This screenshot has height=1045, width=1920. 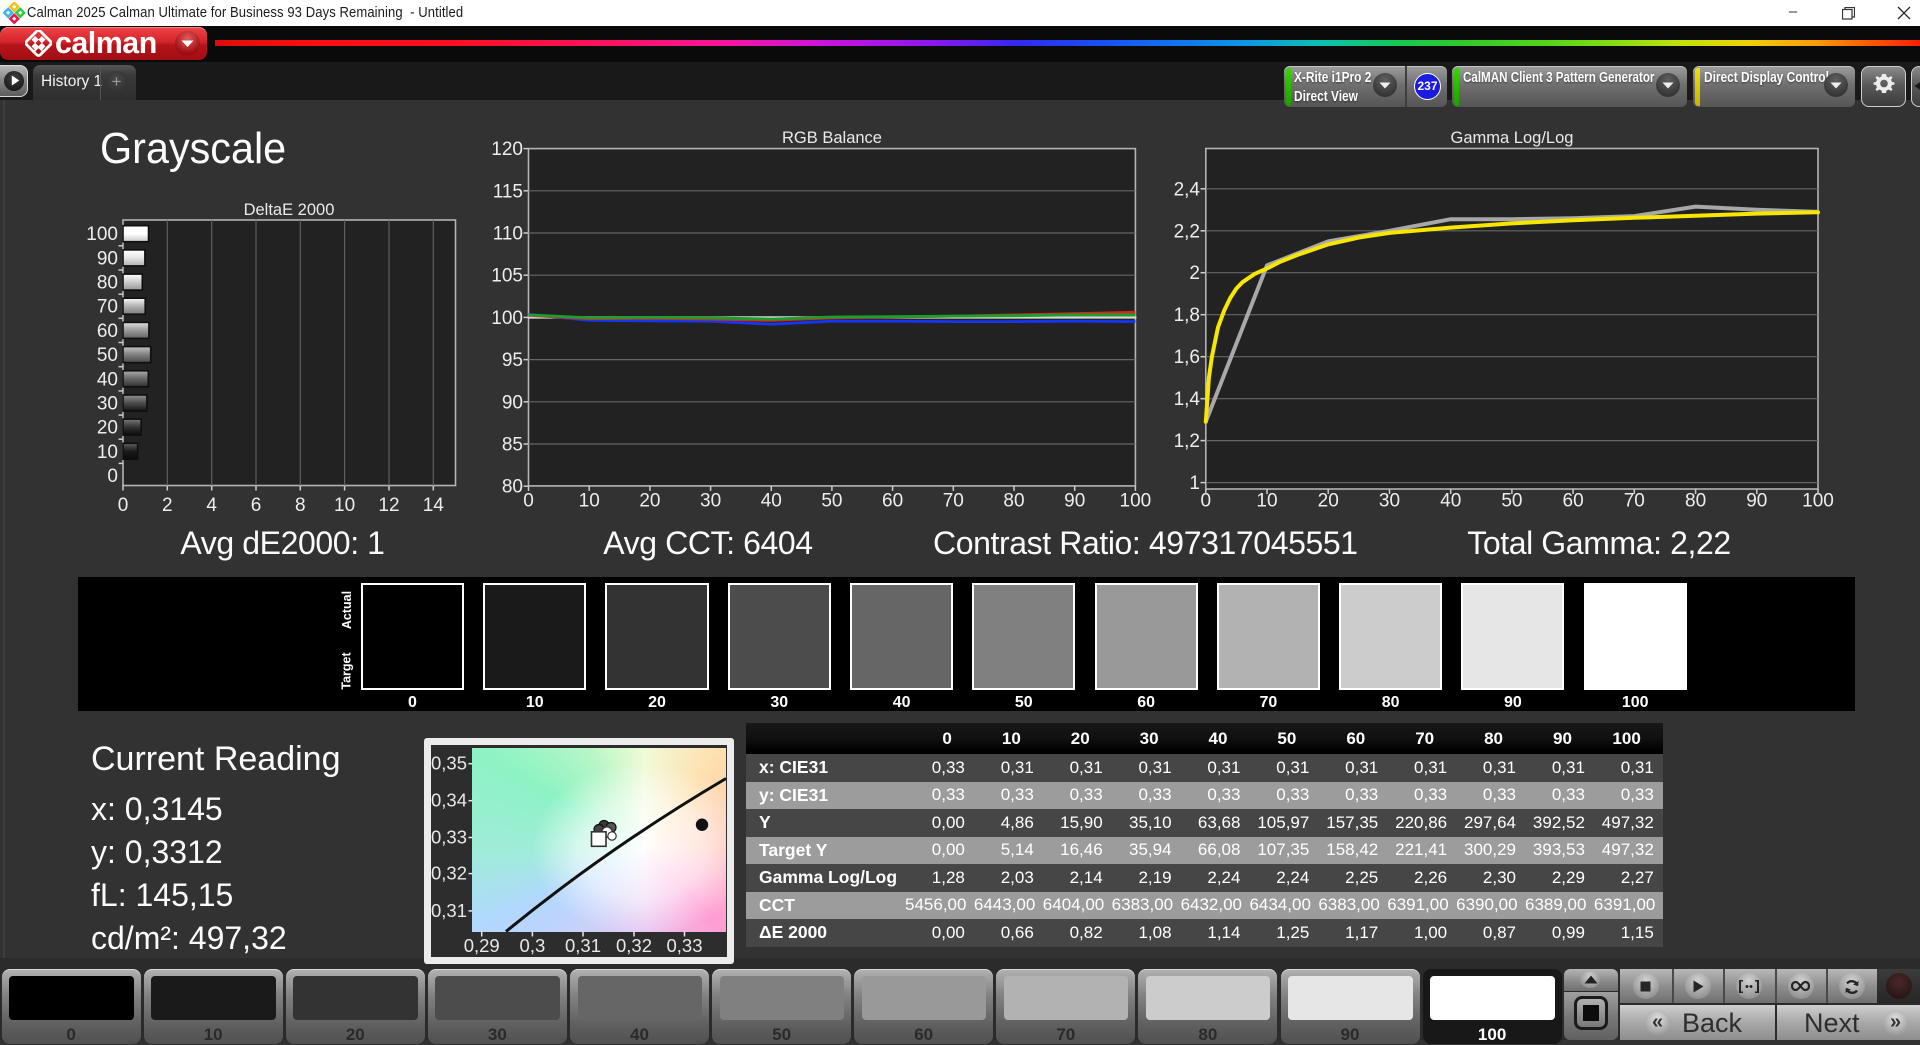 I want to click on svg-text: 1, so click(x=1194, y=483).